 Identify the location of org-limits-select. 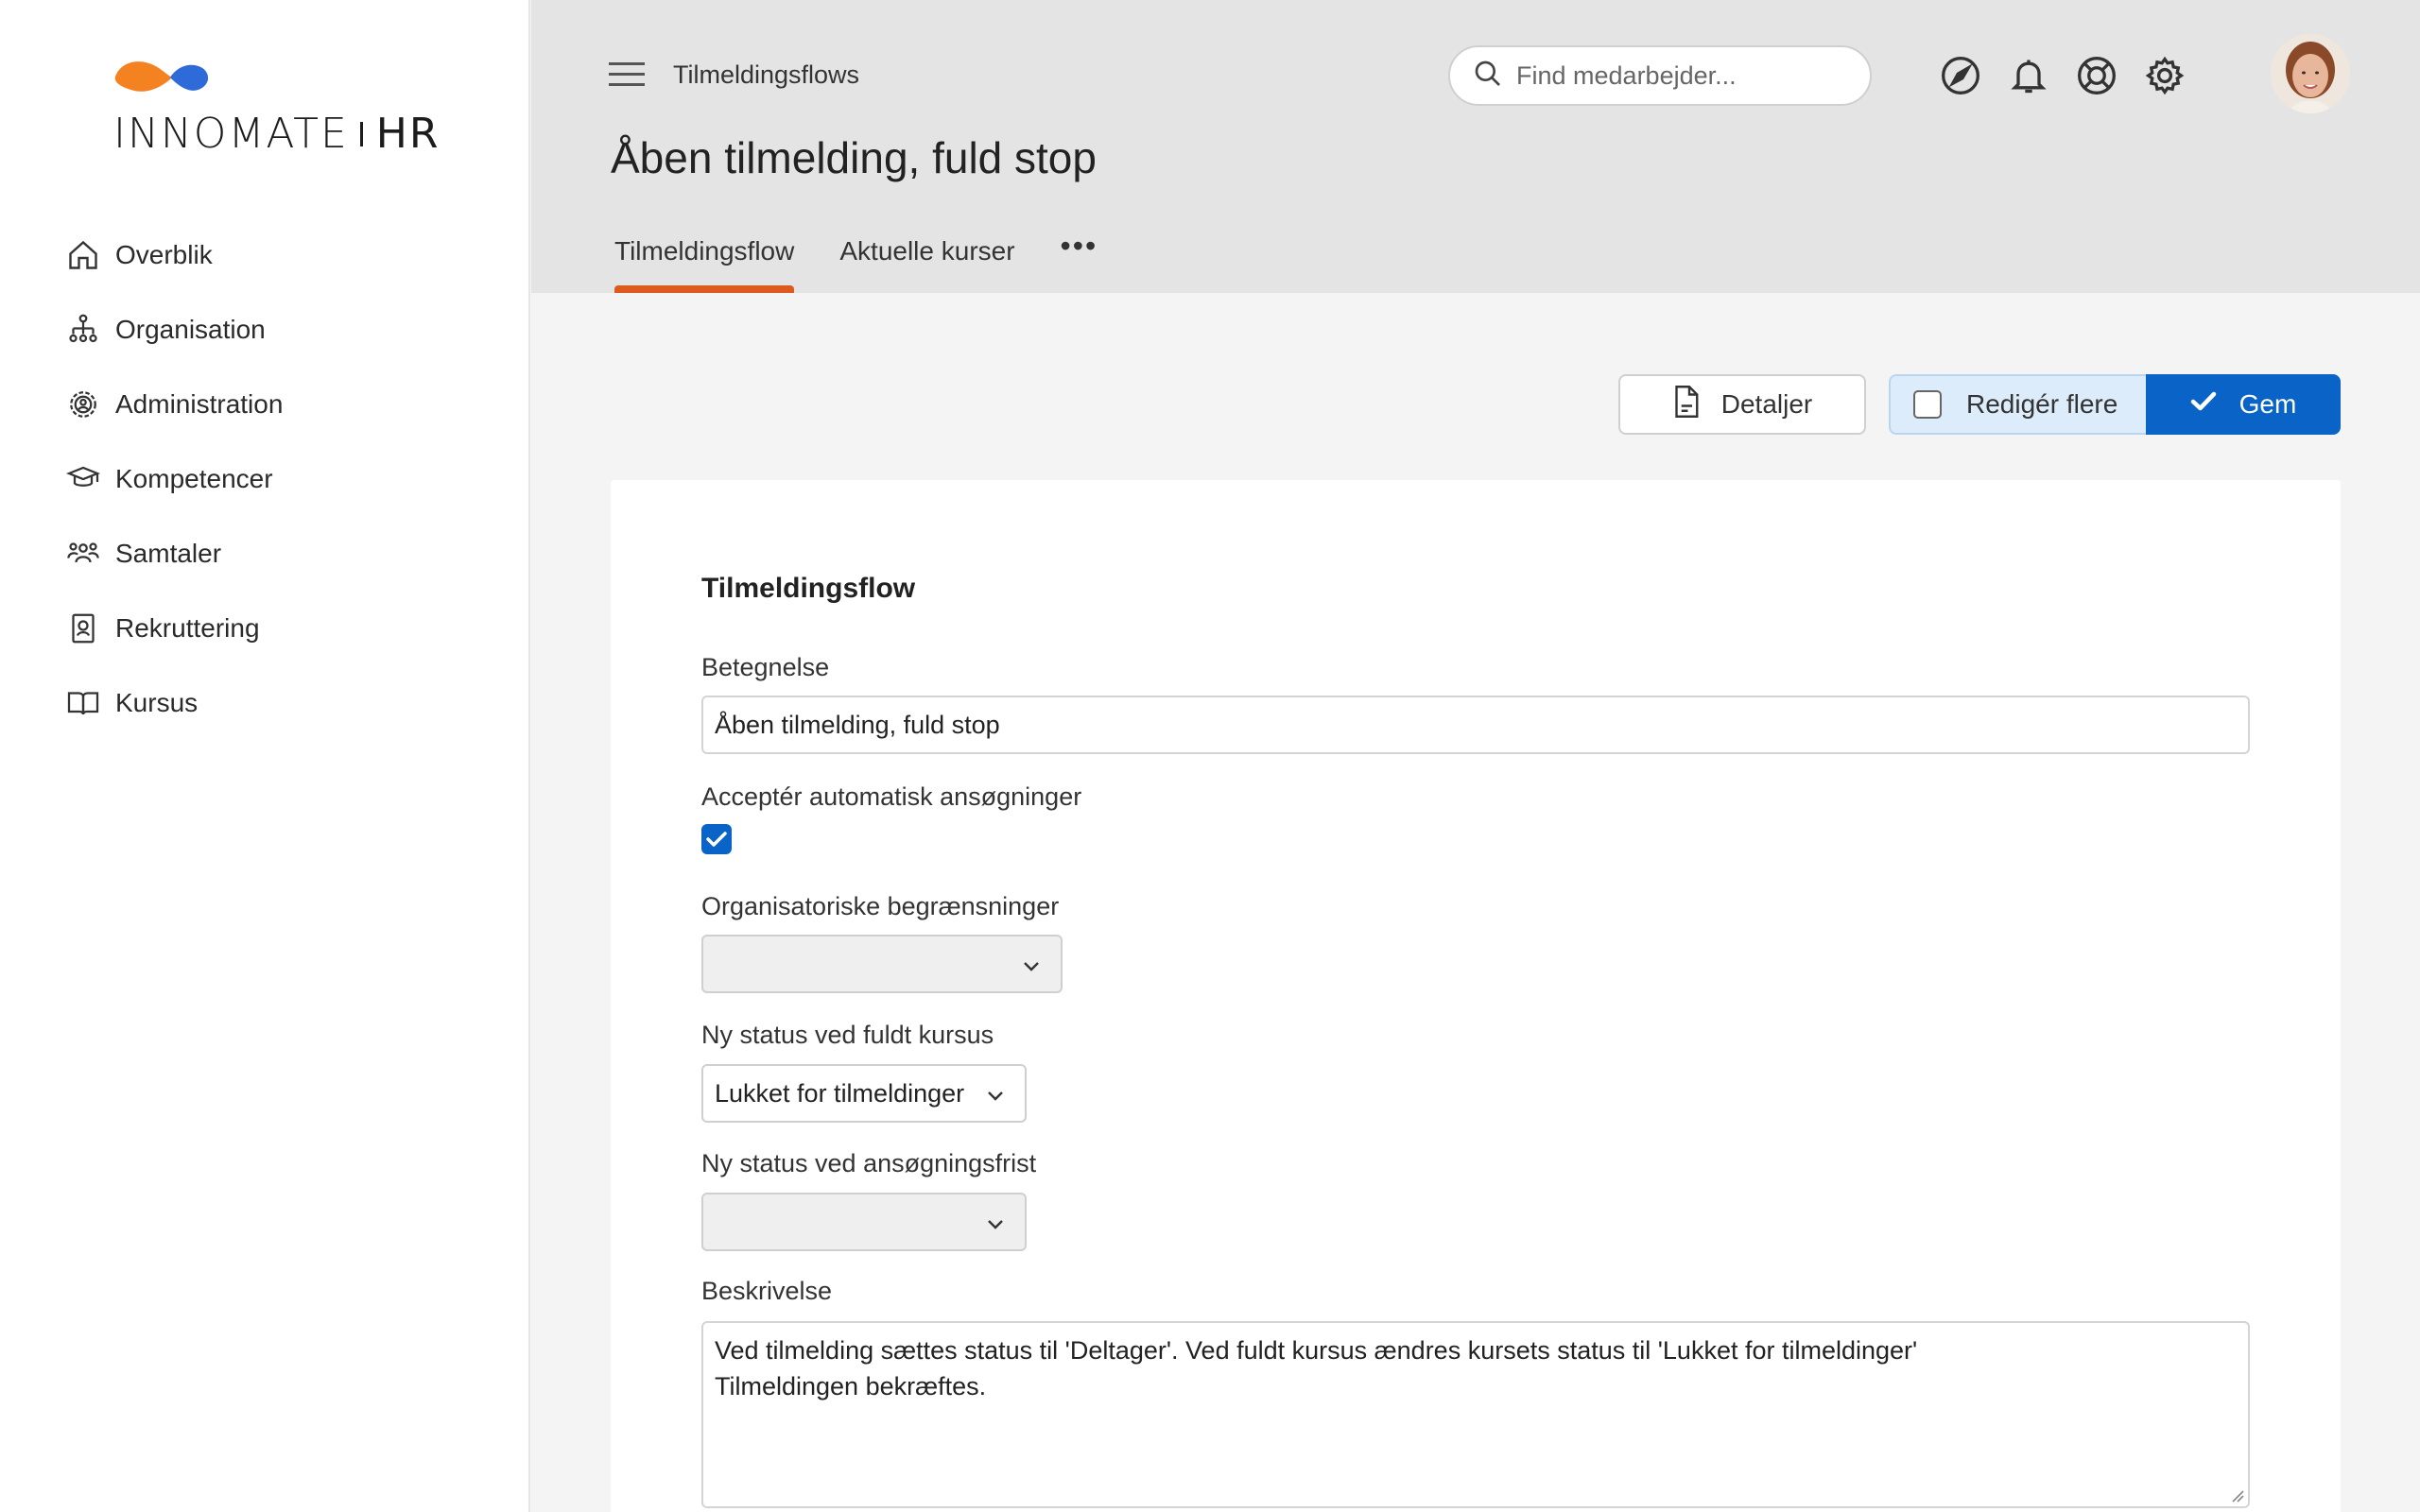
(882, 964).